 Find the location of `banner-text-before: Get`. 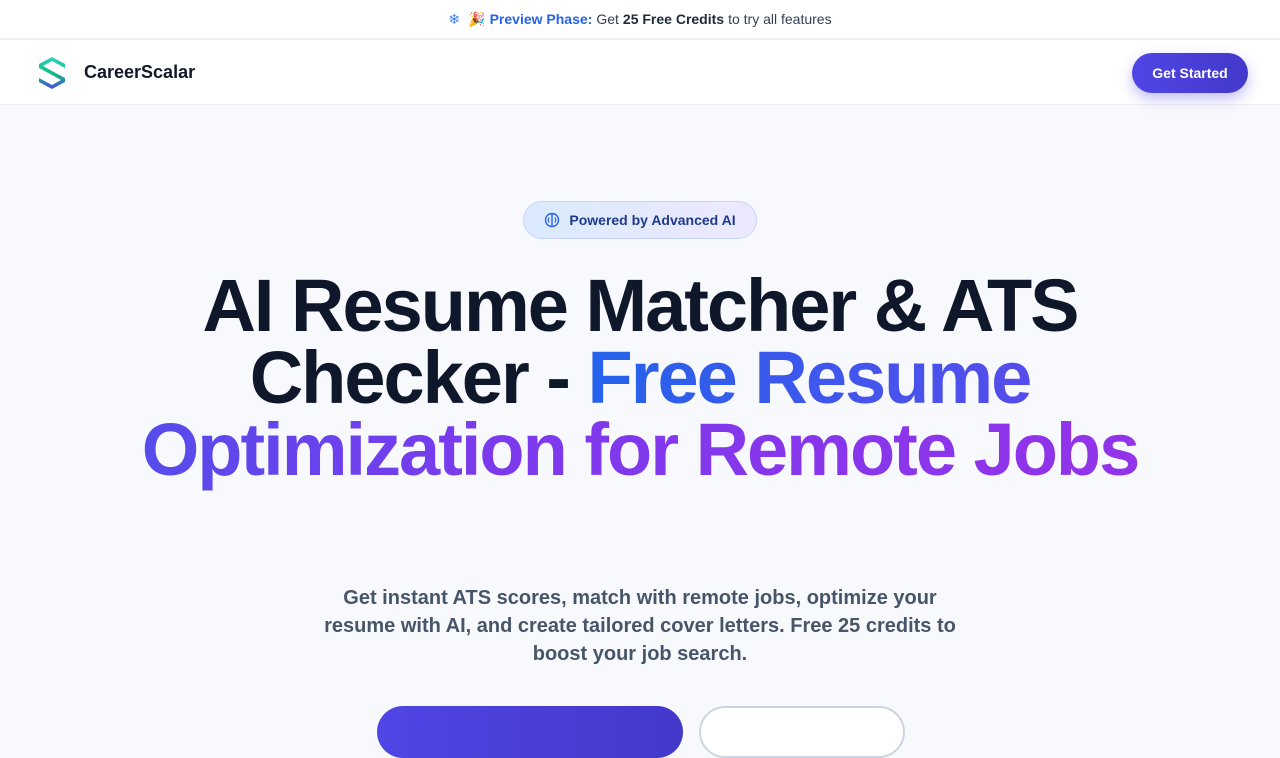

banner-text-before: Get is located at coordinates (607, 19).